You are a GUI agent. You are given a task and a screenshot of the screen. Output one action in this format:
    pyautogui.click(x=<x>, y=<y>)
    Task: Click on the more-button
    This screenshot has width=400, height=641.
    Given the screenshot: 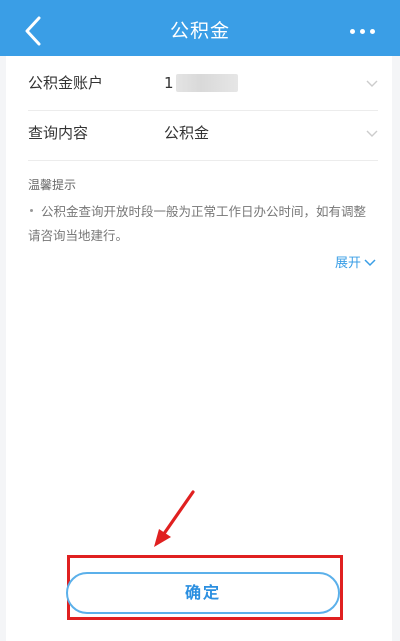 What is the action you would take?
    pyautogui.click(x=363, y=31)
    